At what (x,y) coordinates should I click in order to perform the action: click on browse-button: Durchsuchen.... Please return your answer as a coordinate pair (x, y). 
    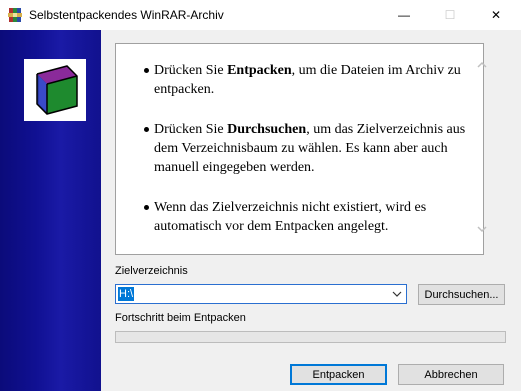
    Looking at the image, I should click on (461, 294).